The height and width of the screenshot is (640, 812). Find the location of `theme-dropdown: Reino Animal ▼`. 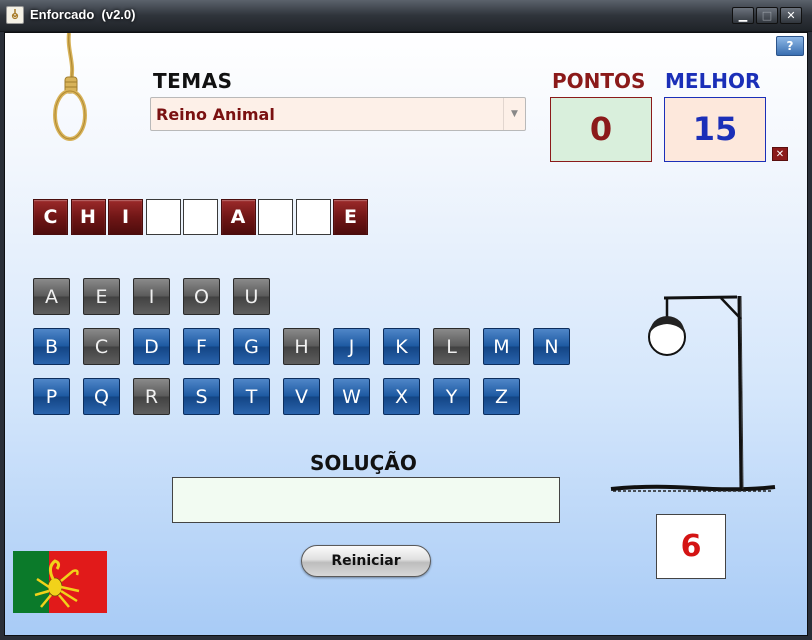

theme-dropdown: Reino Animal ▼ is located at coordinates (338, 114).